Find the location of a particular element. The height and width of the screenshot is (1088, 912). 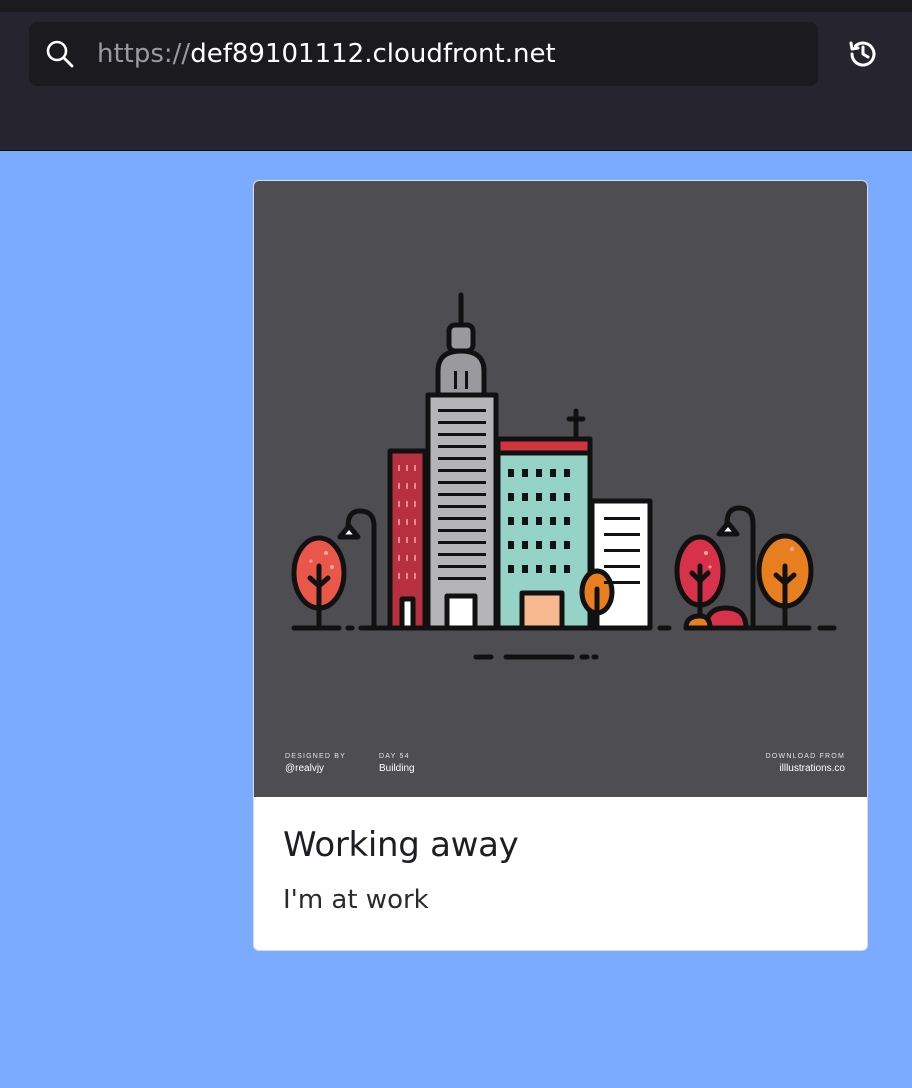

browser-toolbar: https://def89101112.cloudfront.net is located at coordinates (456, 81).